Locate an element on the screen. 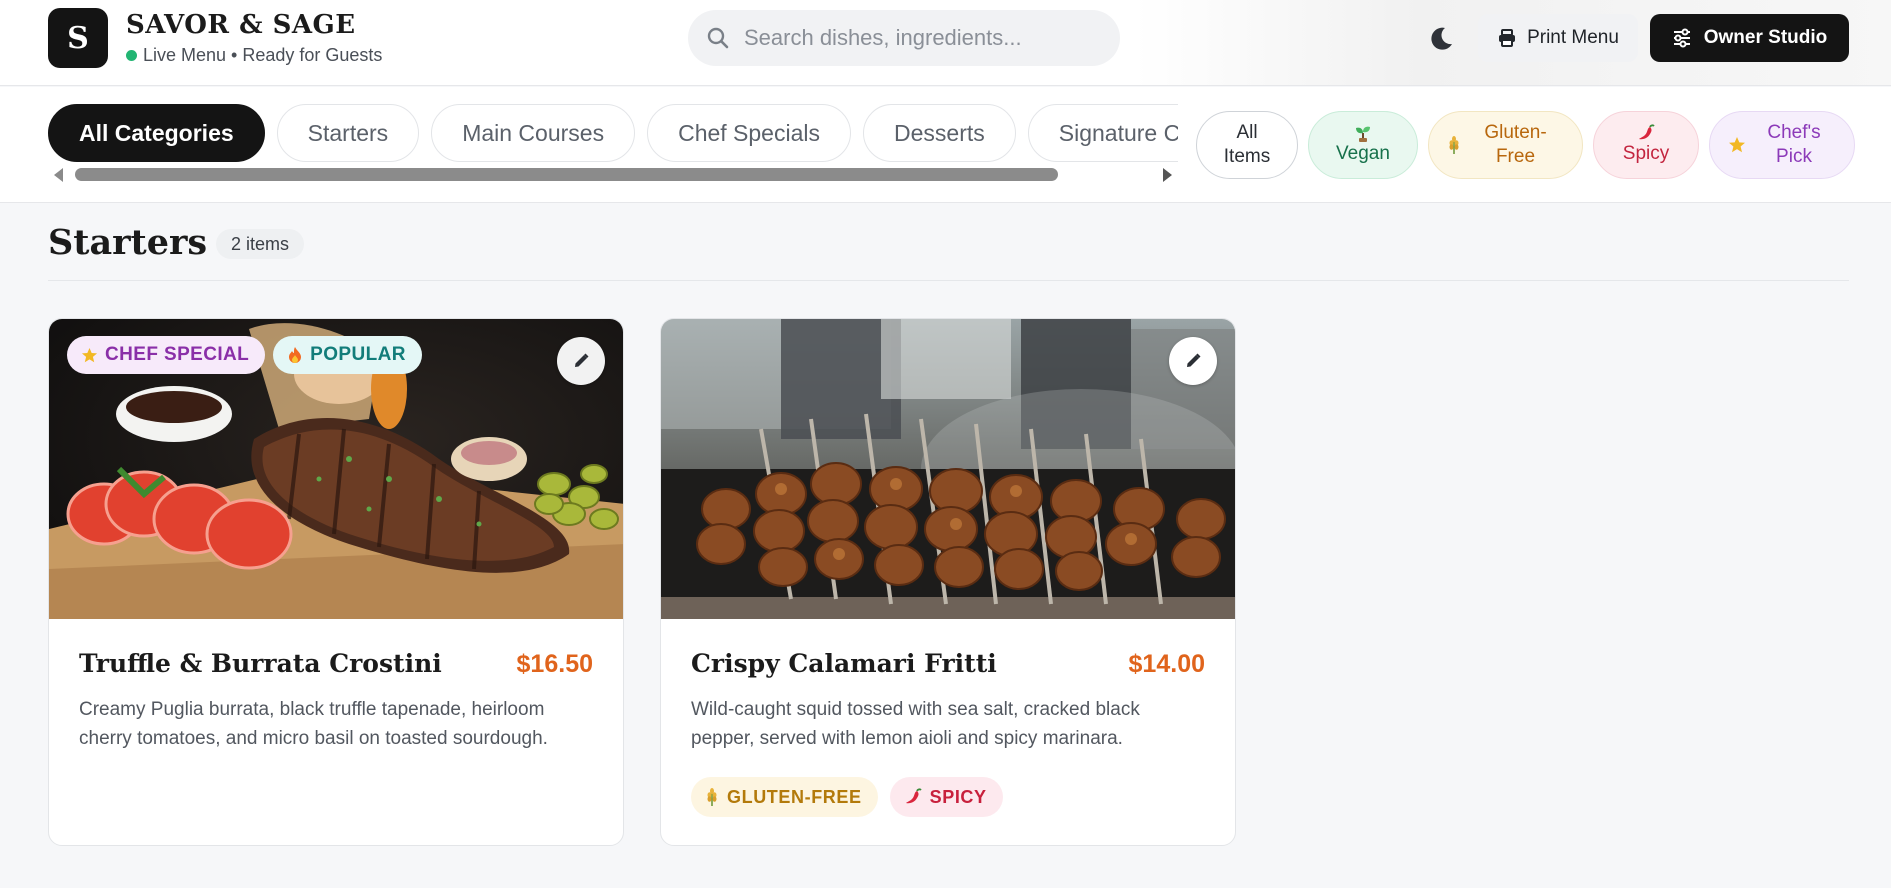  dish-photo-skewers is located at coordinates (948, 469).